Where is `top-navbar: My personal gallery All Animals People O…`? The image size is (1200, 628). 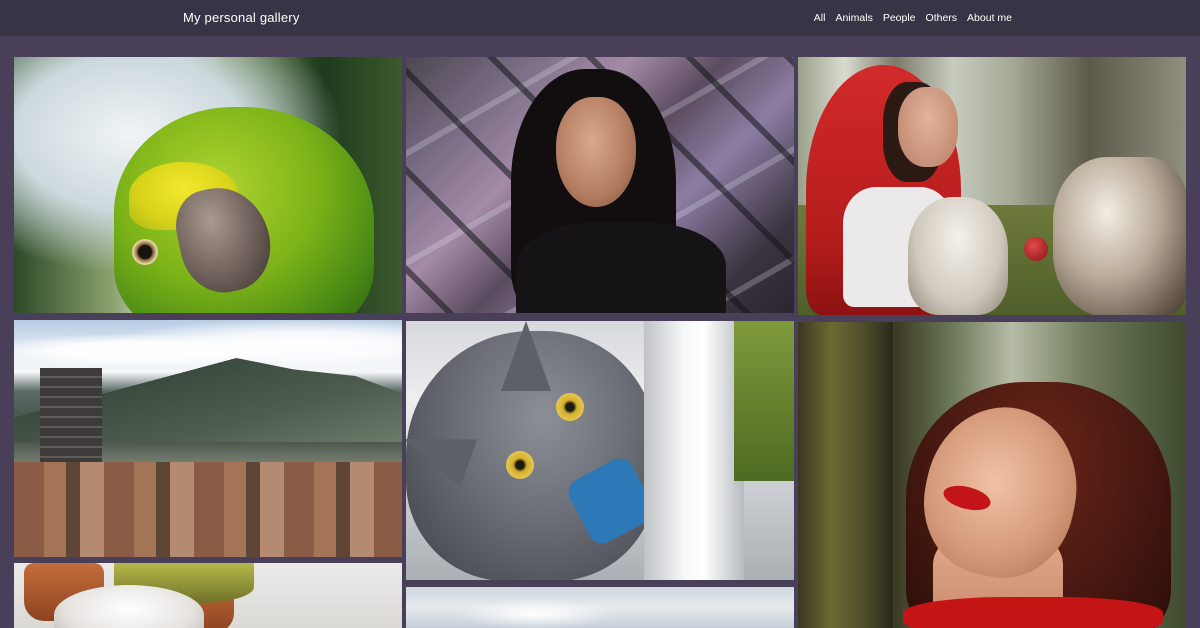
top-navbar: My personal gallery All Animals People O… is located at coordinates (600, 18).